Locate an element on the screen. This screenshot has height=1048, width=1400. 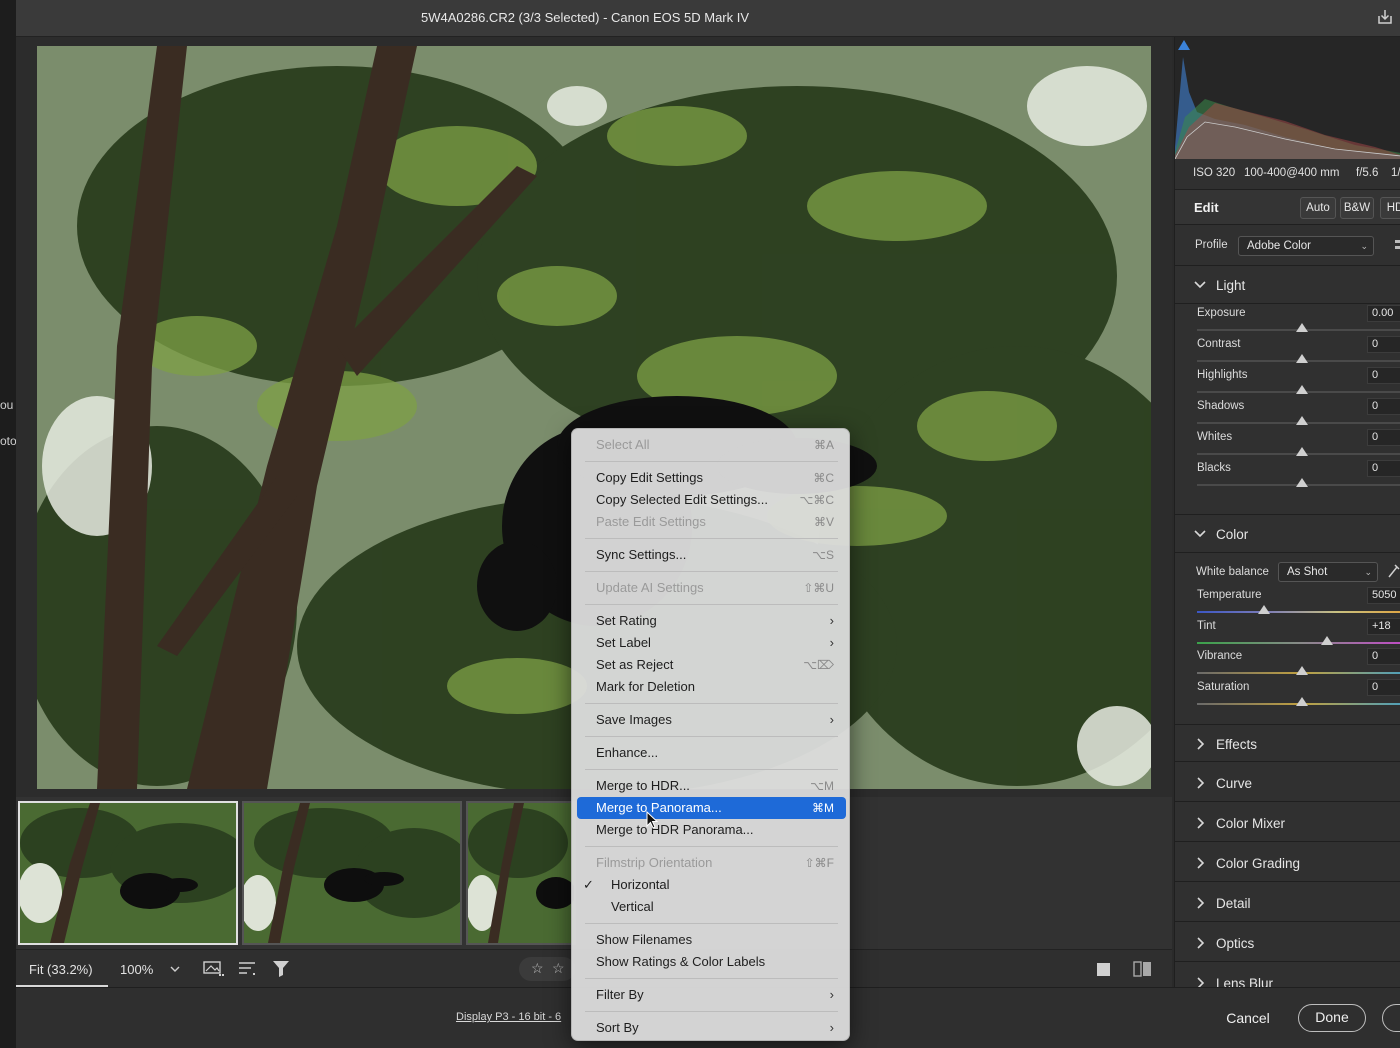
menu-item-merge-to-hdr: Merge to HDR... ⌥M is located at coordinates (711, 786).